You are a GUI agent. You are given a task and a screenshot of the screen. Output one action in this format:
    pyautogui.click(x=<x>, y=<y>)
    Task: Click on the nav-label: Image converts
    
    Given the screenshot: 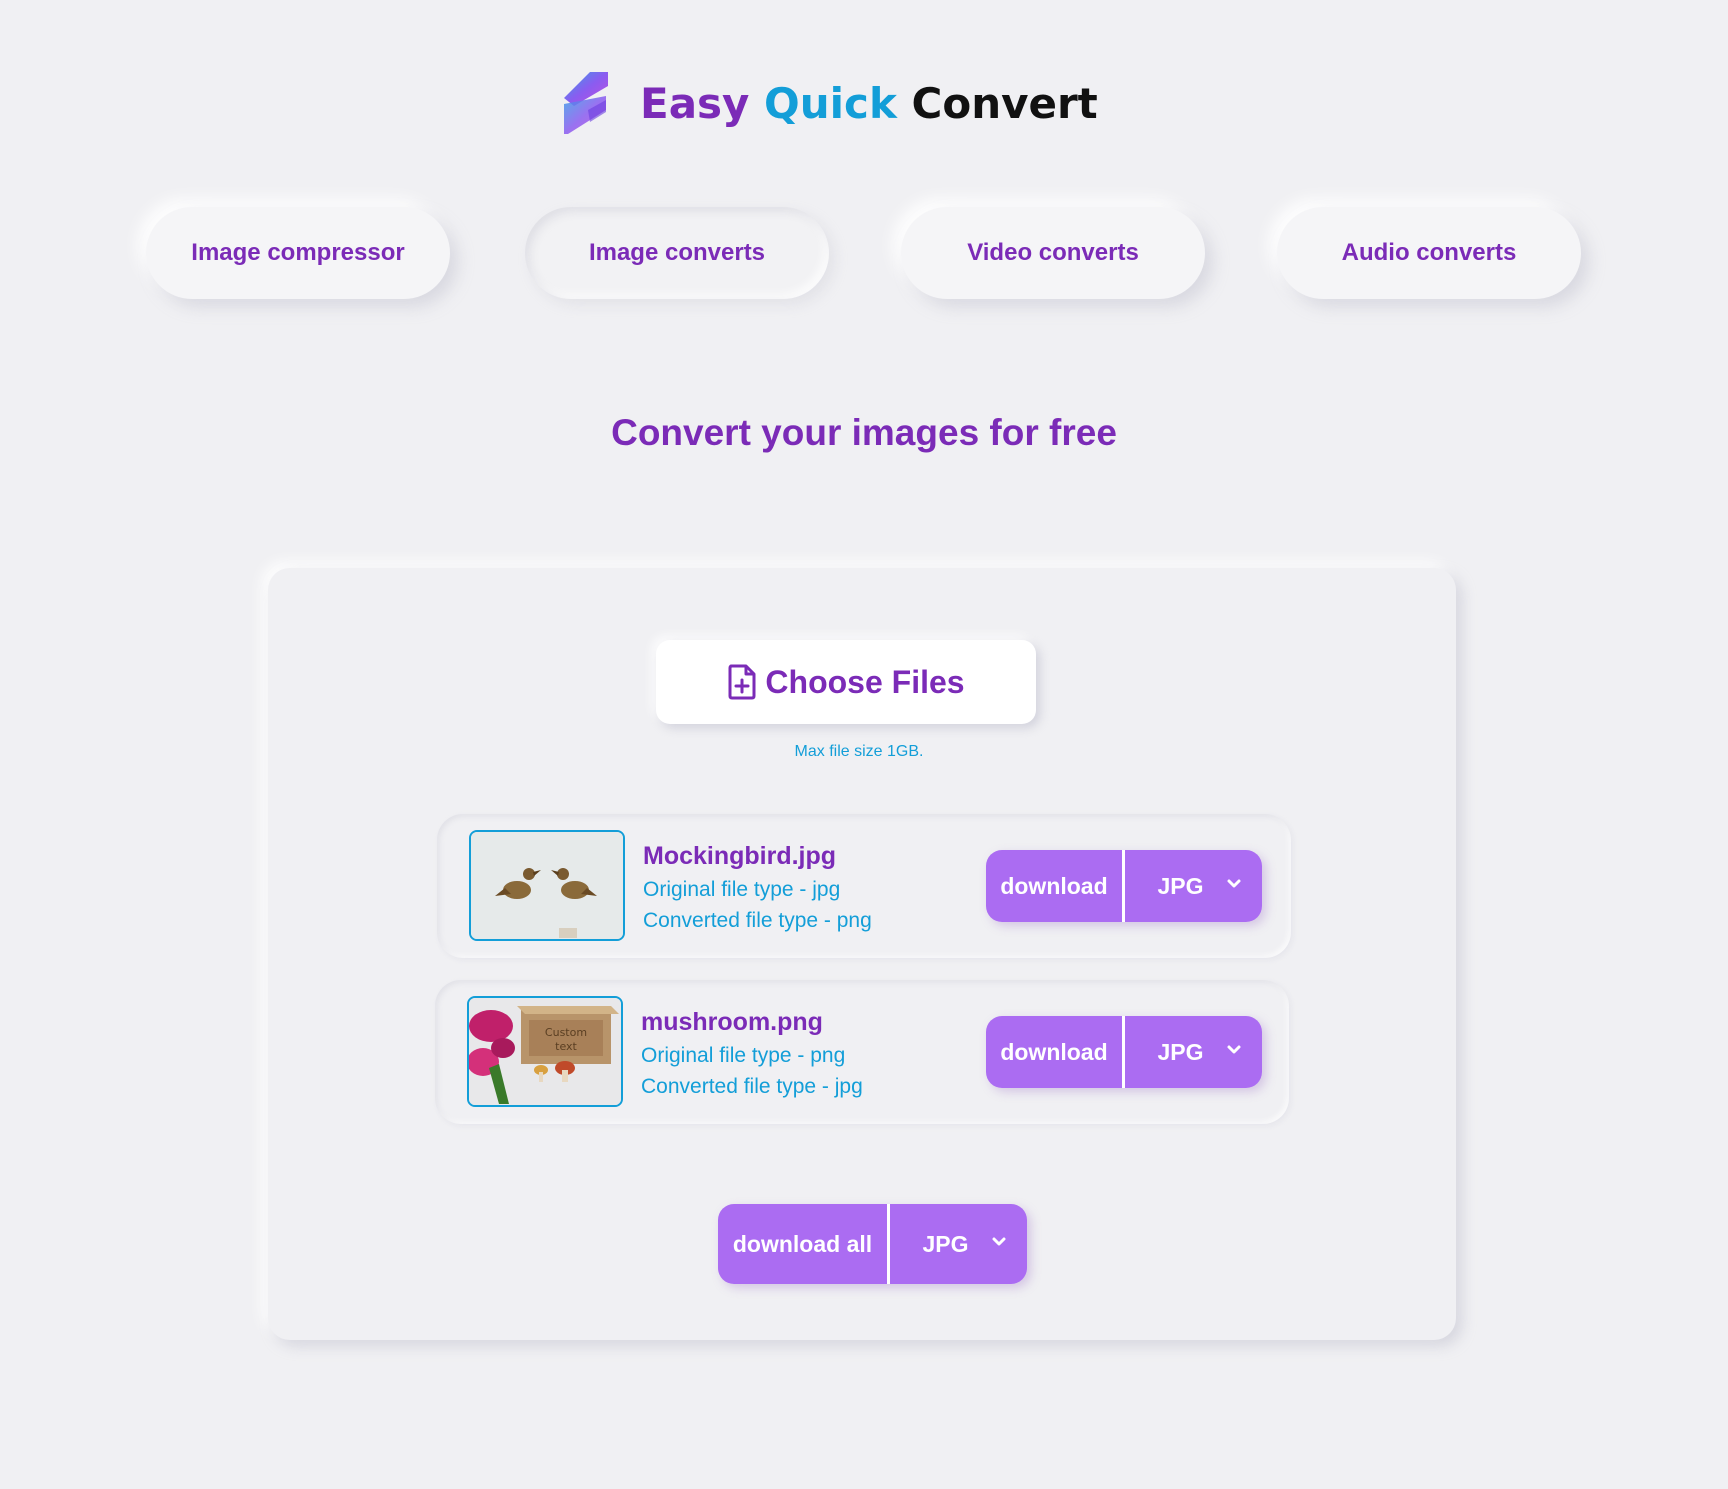 What is the action you would take?
    pyautogui.click(x=677, y=252)
    